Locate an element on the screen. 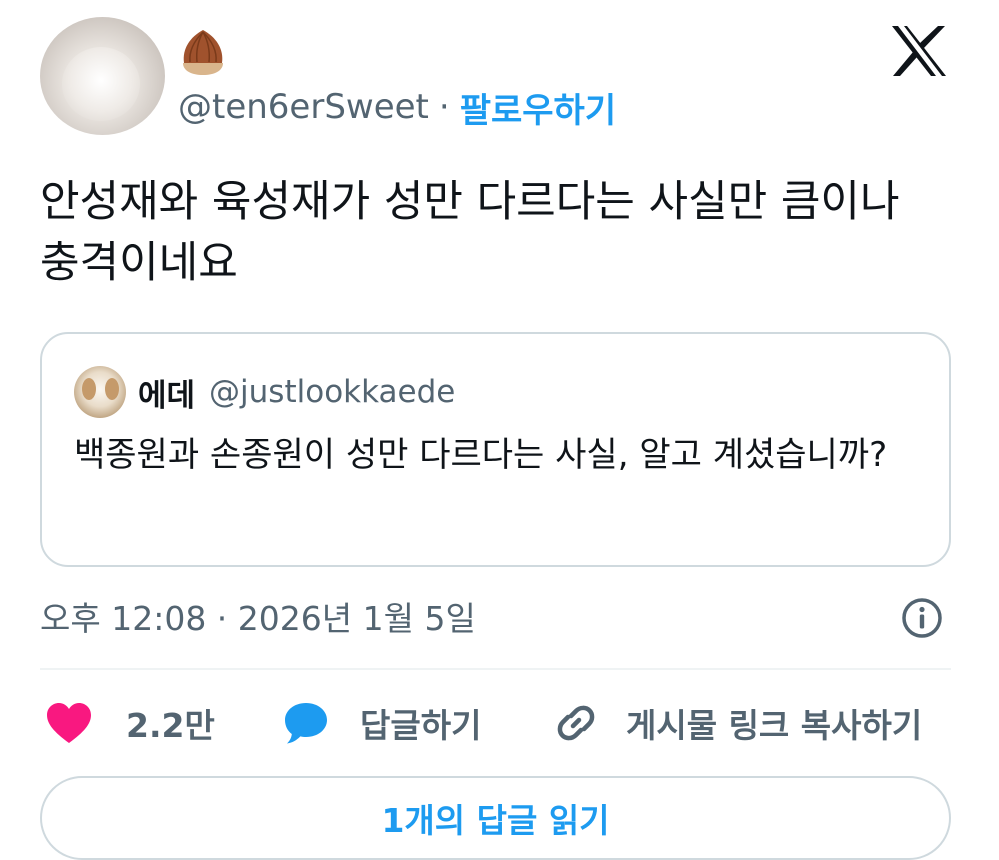 The image size is (999, 860). divider is located at coordinates (495, 669).